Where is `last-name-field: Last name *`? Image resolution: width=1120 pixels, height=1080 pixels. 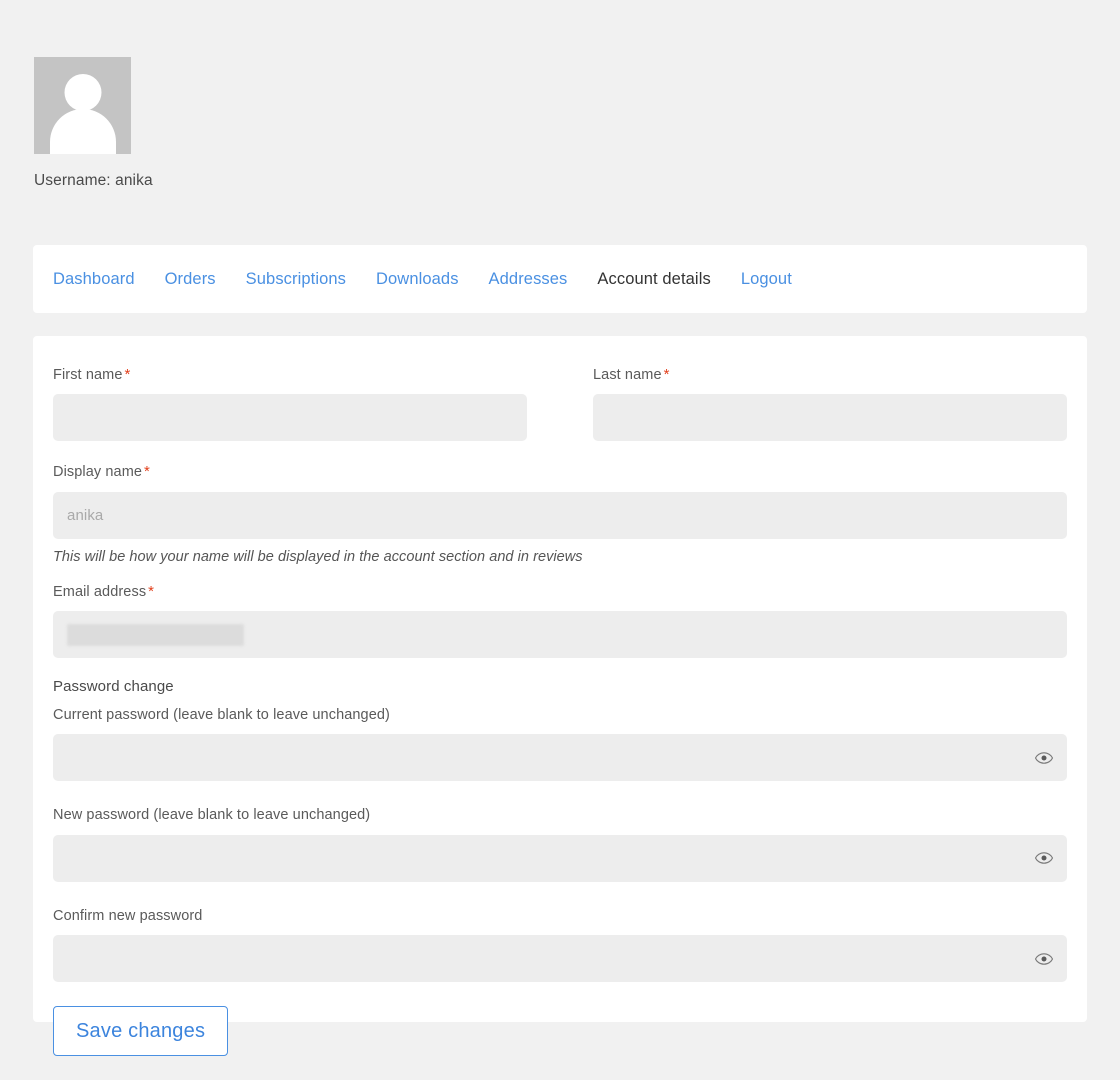 last-name-field: Last name * is located at coordinates (830, 404).